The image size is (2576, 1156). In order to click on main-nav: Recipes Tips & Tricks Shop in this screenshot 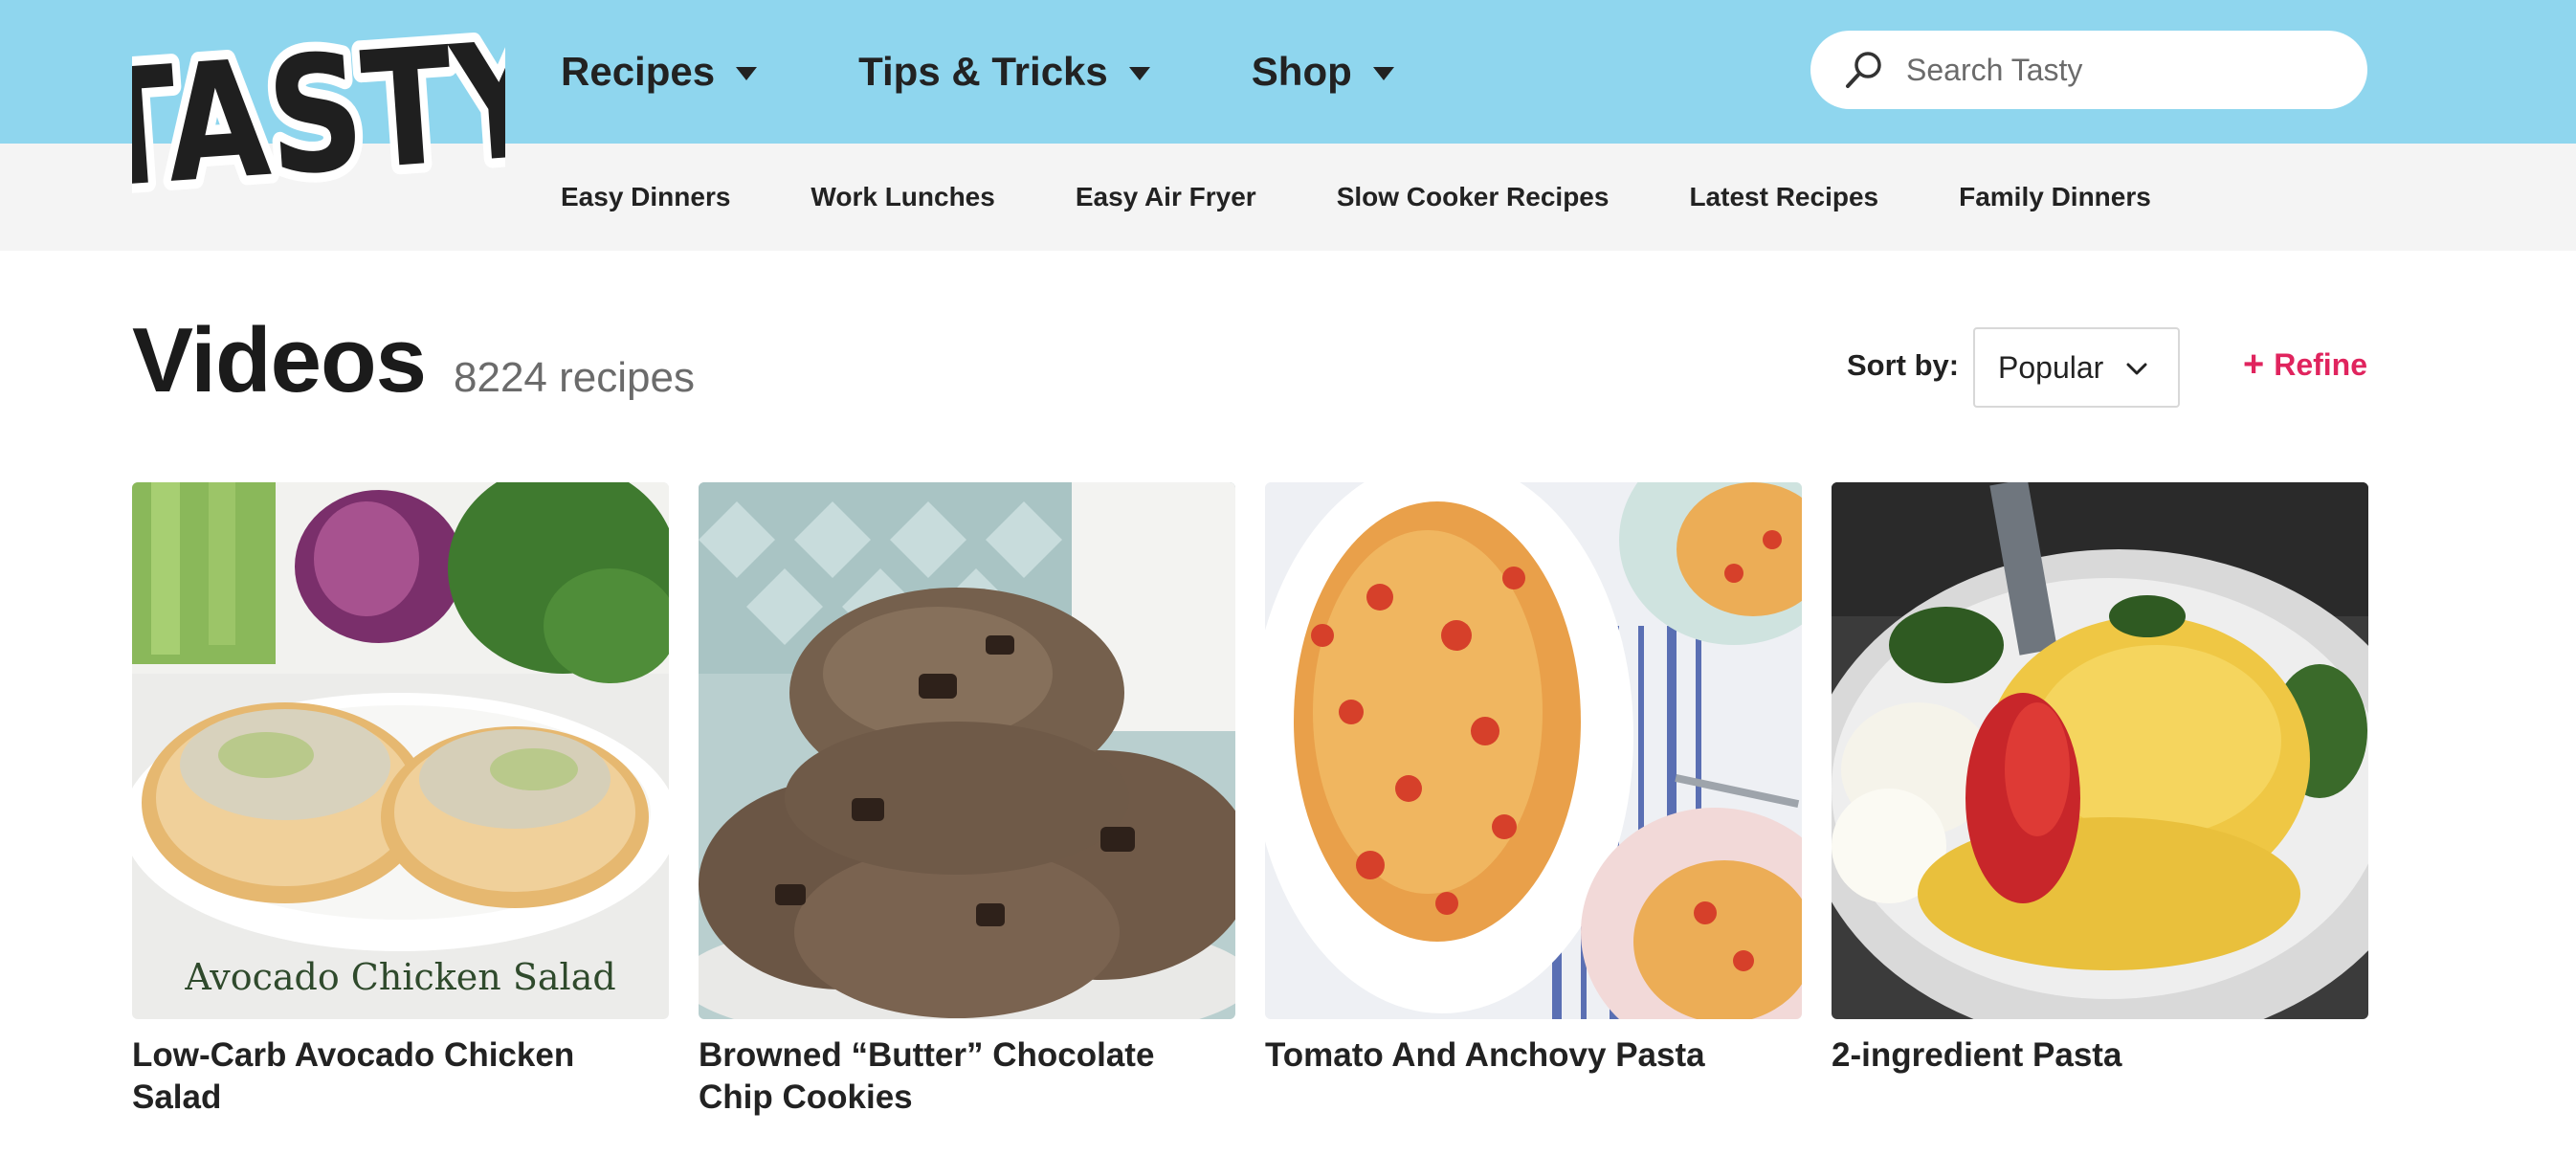, I will do `click(1028, 72)`.